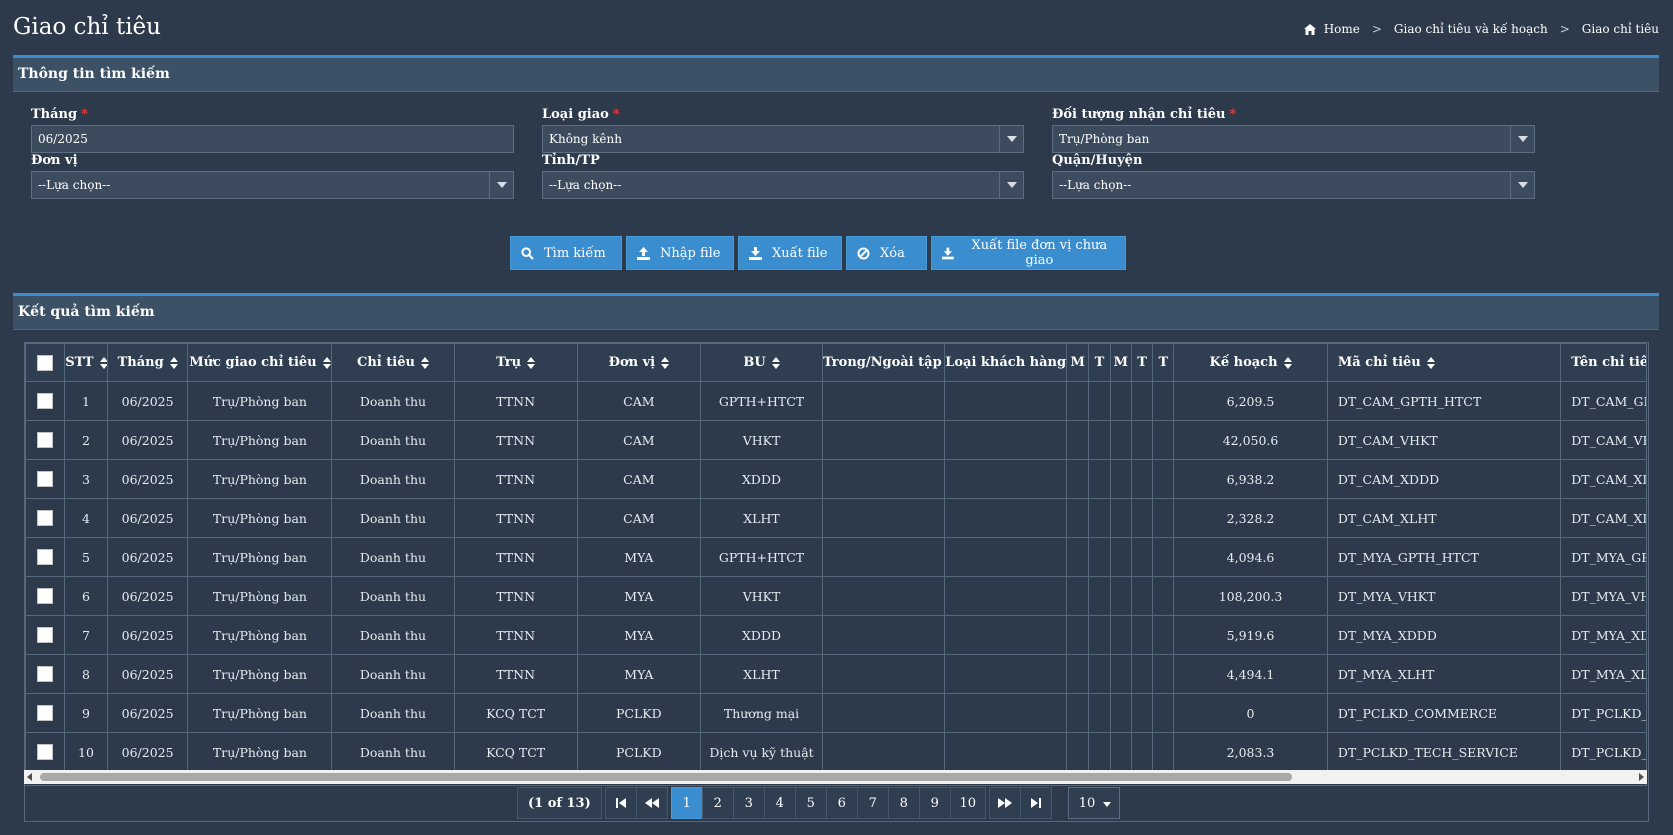 The width and height of the screenshot is (1673, 835). What do you see at coordinates (872, 803) in the screenshot?
I see `page-number-button: 7` at bounding box center [872, 803].